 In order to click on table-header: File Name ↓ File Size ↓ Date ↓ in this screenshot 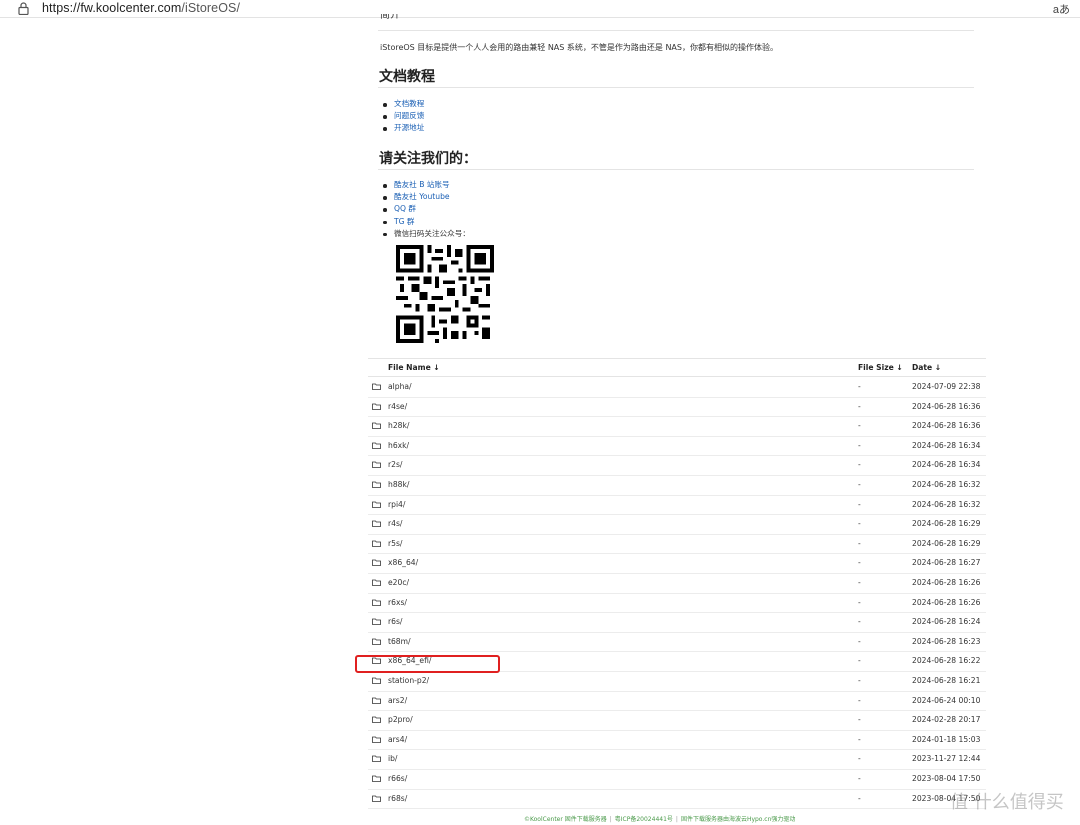, I will do `click(677, 367)`.